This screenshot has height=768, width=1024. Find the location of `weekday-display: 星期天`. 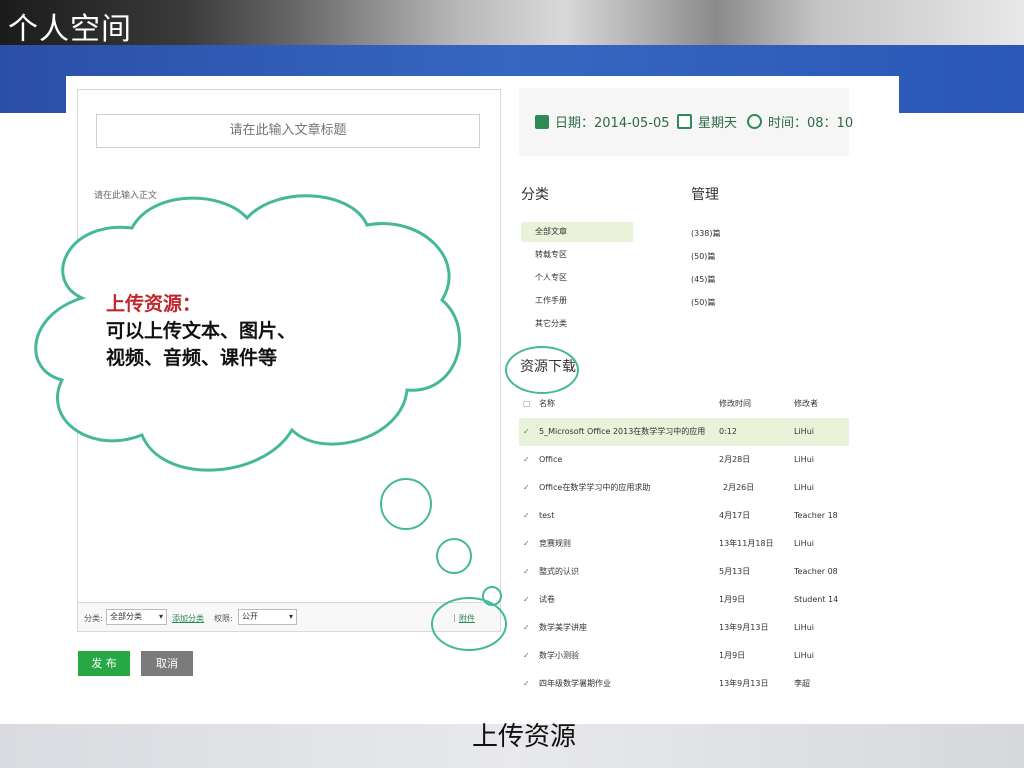

weekday-display: 星期天 is located at coordinates (707, 121).